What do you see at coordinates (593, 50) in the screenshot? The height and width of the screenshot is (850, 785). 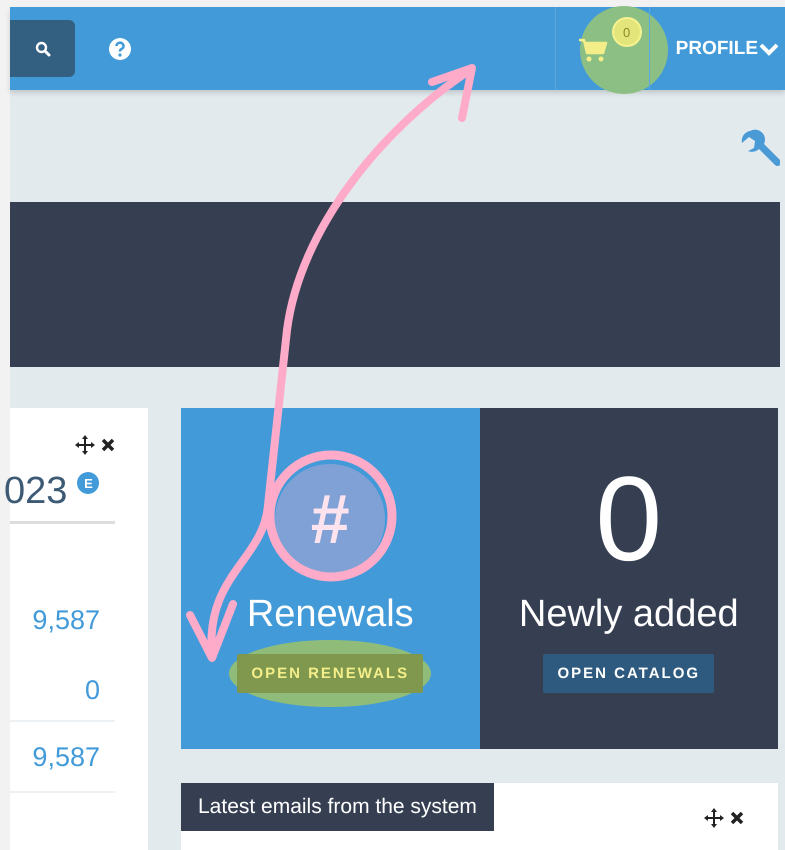 I see `cart-icon` at bounding box center [593, 50].